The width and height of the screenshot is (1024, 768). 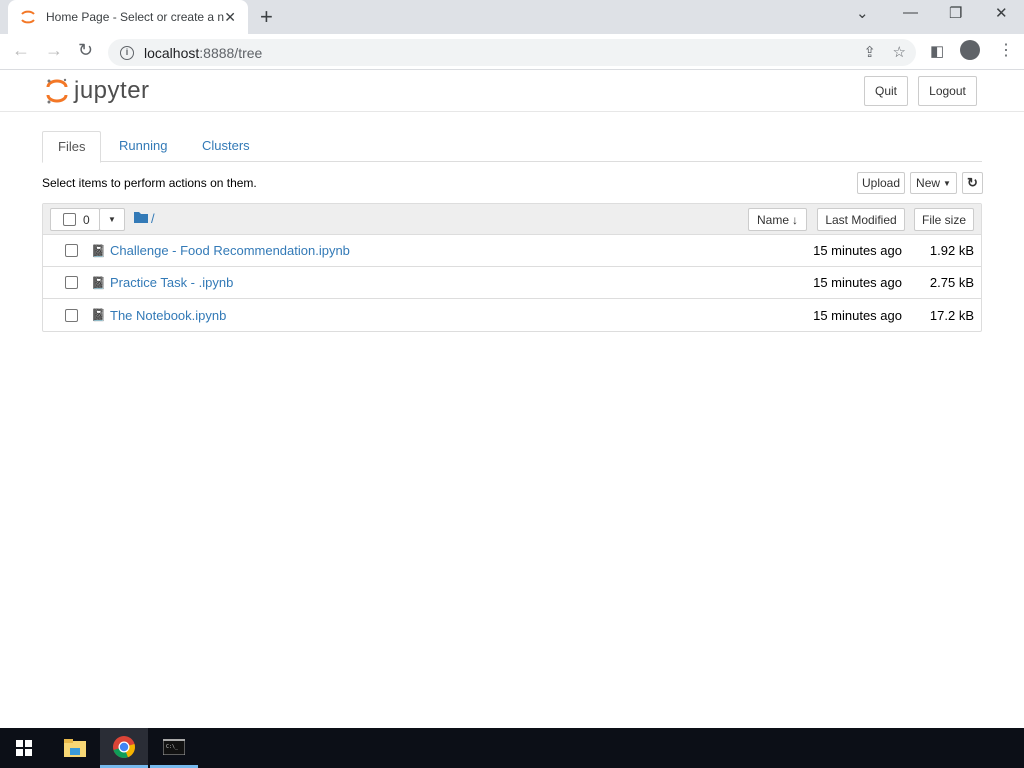 I want to click on jupyter-logo-text: jupyter, so click(x=112, y=90).